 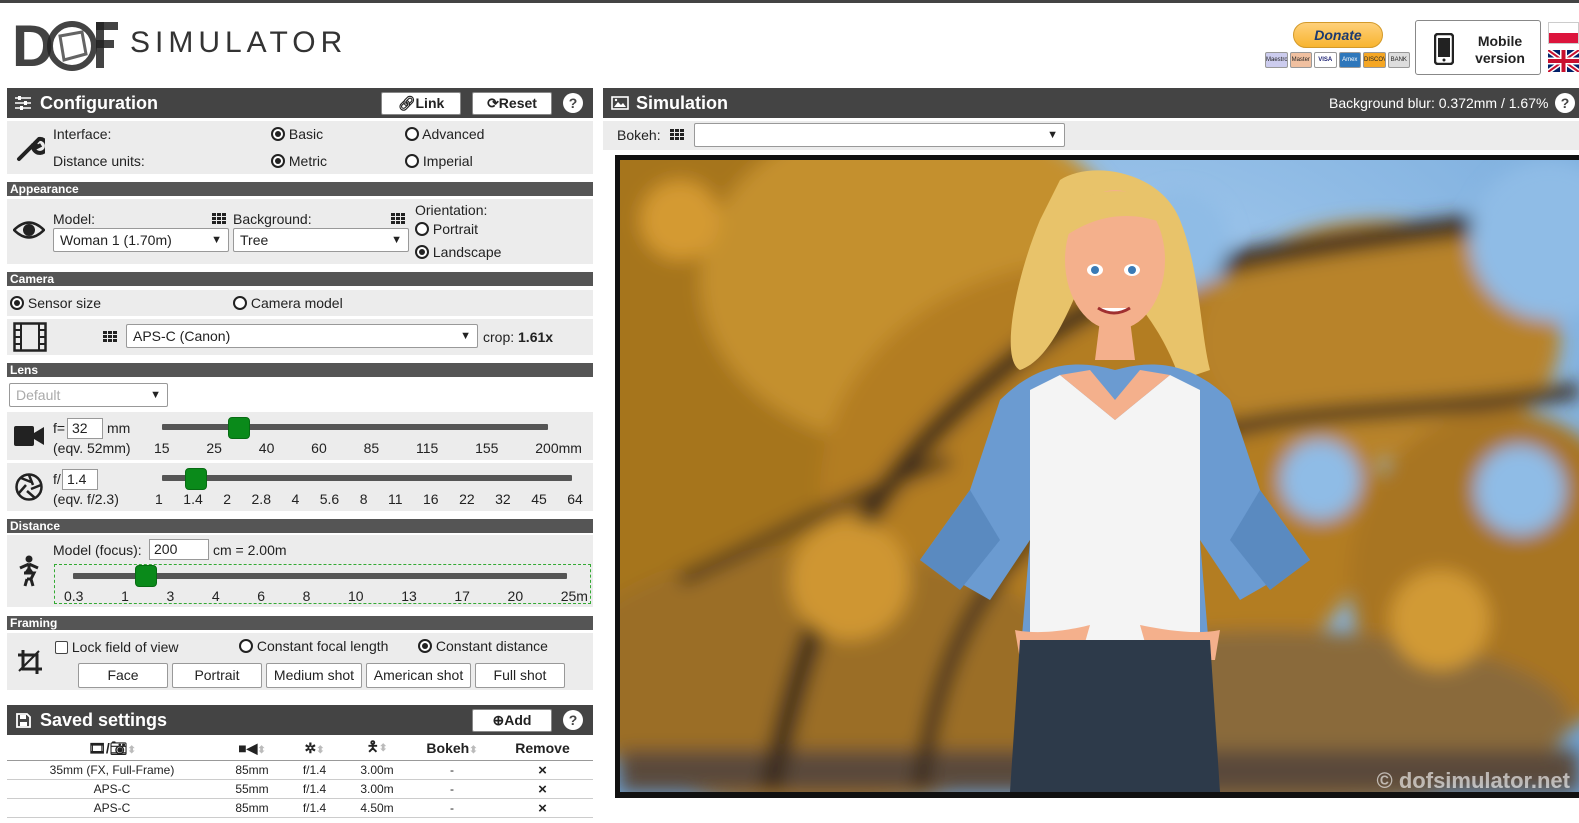 I want to click on tick-label: 11, so click(x=395, y=499).